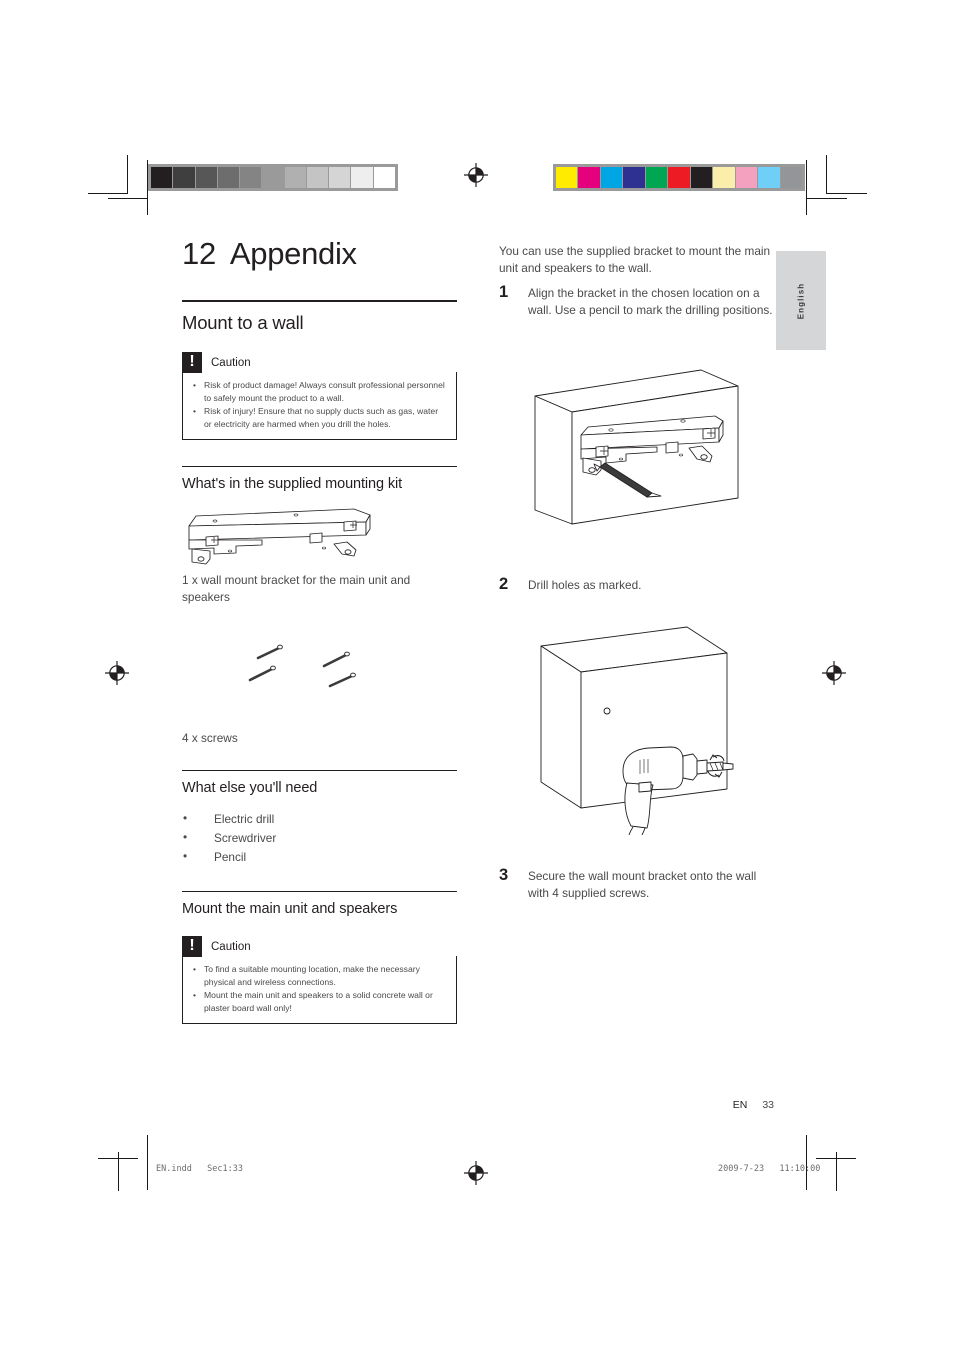 This screenshot has height=1350, width=954. What do you see at coordinates (293, 253) in the screenshot?
I see `chapter-title: Appendix` at bounding box center [293, 253].